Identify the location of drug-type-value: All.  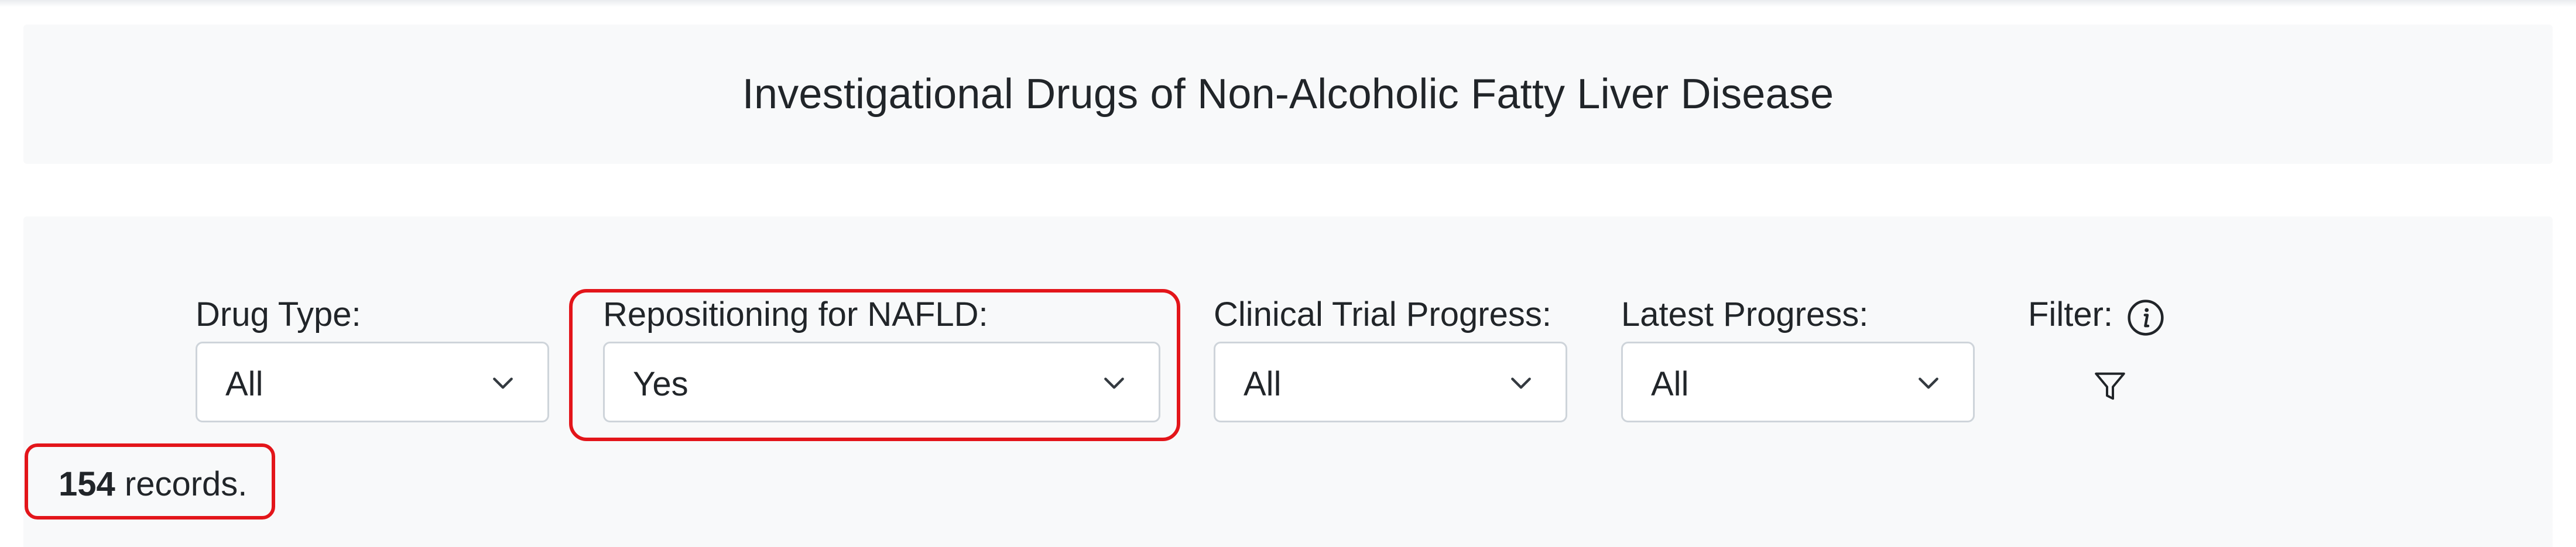
(244, 384).